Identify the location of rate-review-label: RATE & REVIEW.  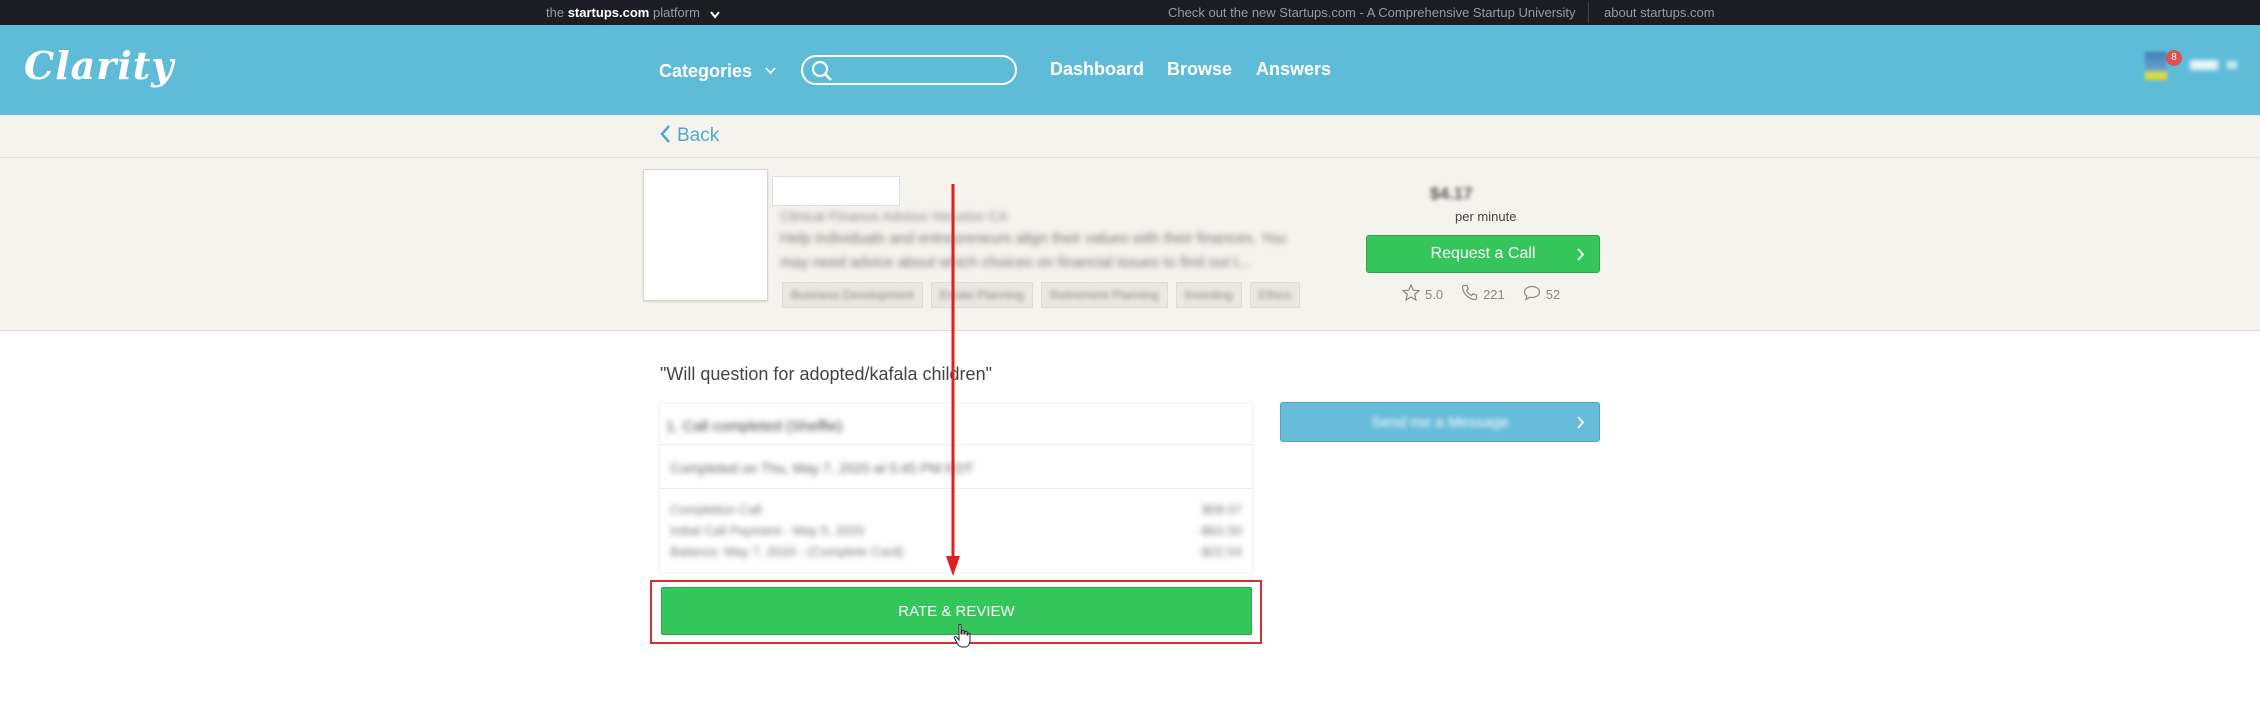
(956, 611).